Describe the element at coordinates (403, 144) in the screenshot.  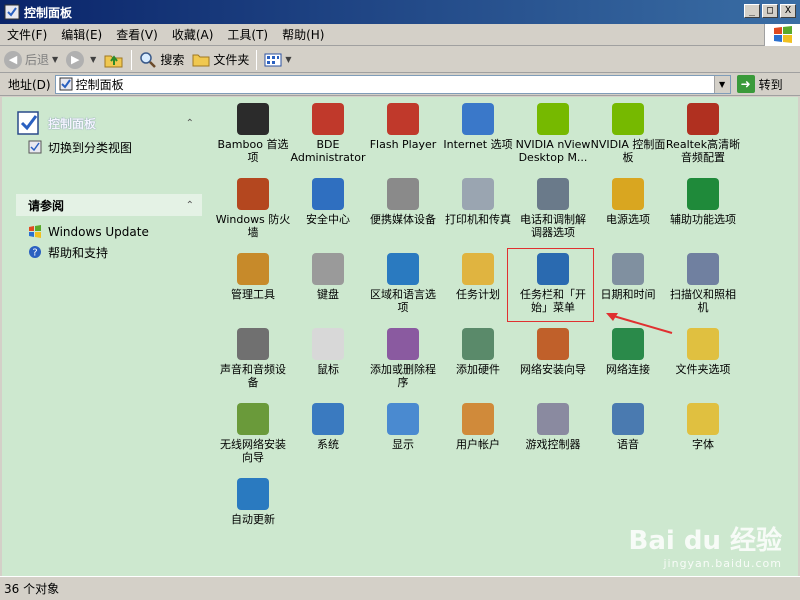
I see `control-panel-item-label: Flash Player` at that location.